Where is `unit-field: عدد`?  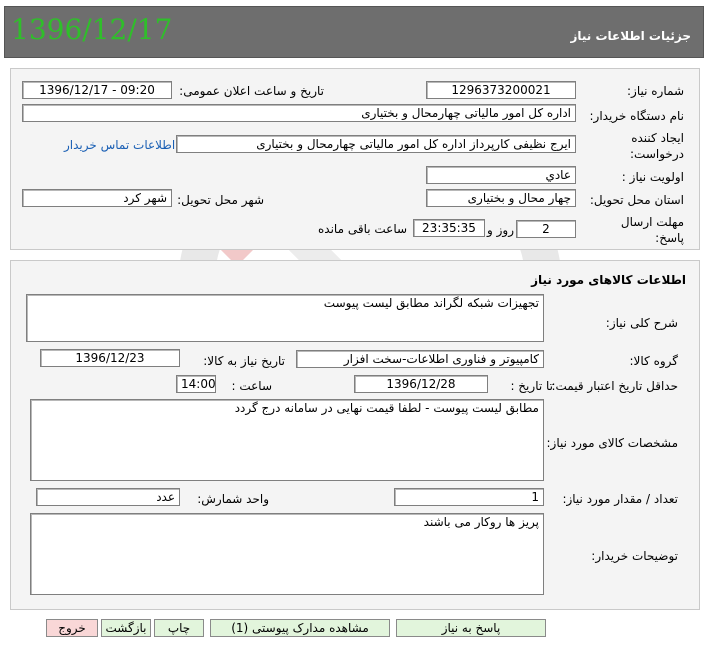 unit-field: عدد is located at coordinates (108, 497).